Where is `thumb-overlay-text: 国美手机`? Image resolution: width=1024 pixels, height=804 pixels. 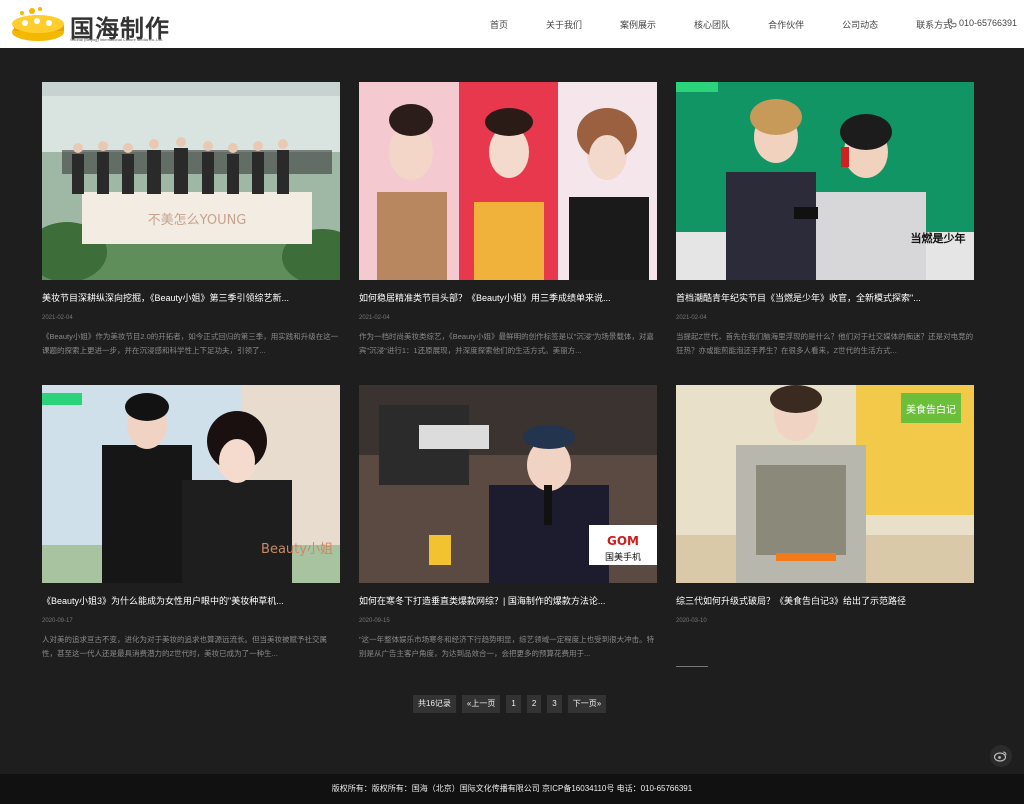
thumb-overlay-text: 国美手机 is located at coordinates (623, 557).